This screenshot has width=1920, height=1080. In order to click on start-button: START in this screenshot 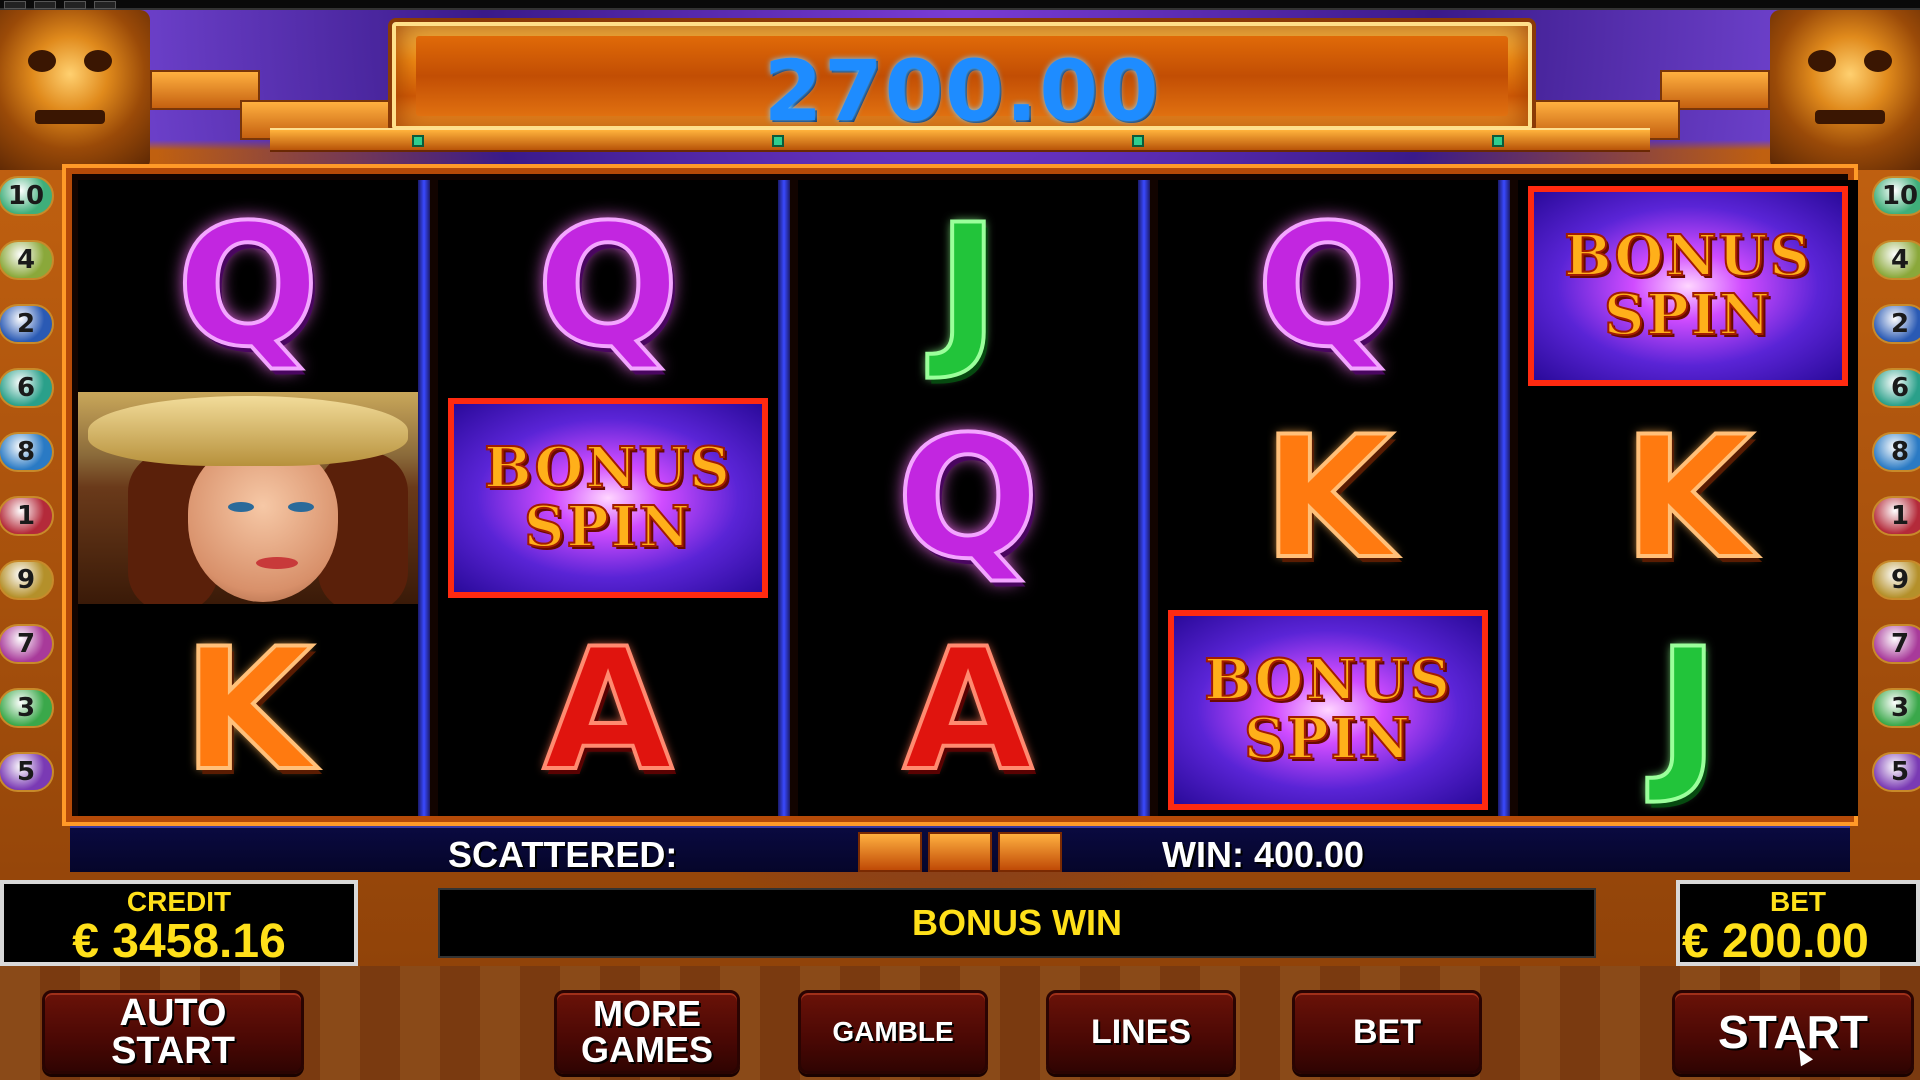, I will do `click(1793, 1032)`.